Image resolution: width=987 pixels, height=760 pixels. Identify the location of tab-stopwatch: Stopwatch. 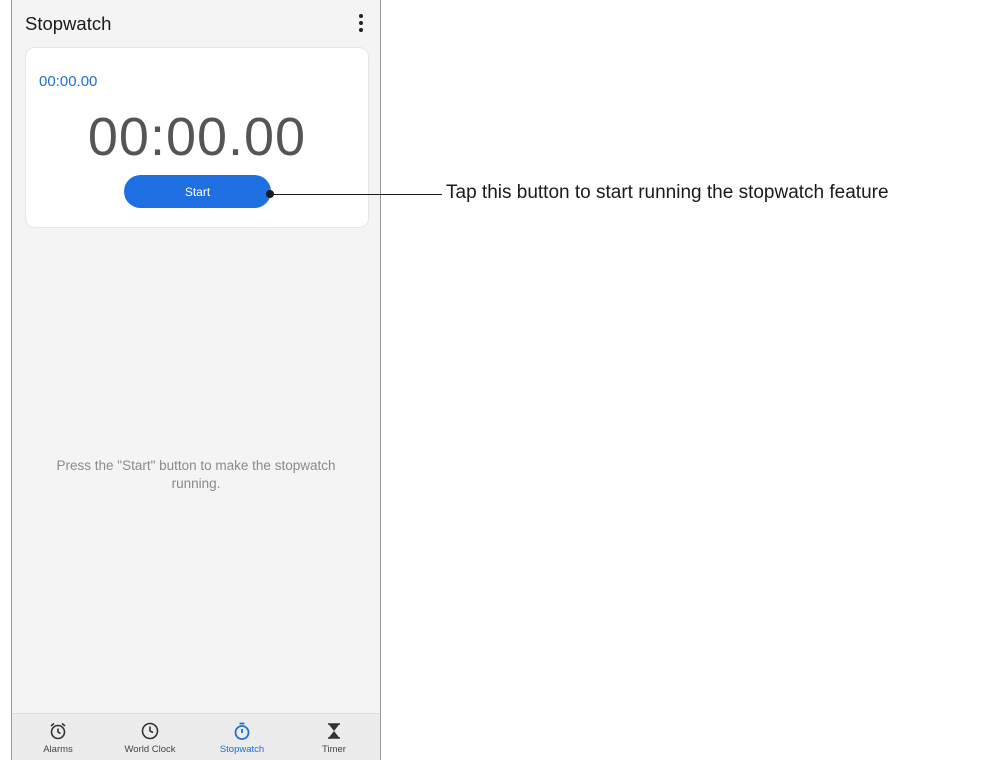
(242, 737).